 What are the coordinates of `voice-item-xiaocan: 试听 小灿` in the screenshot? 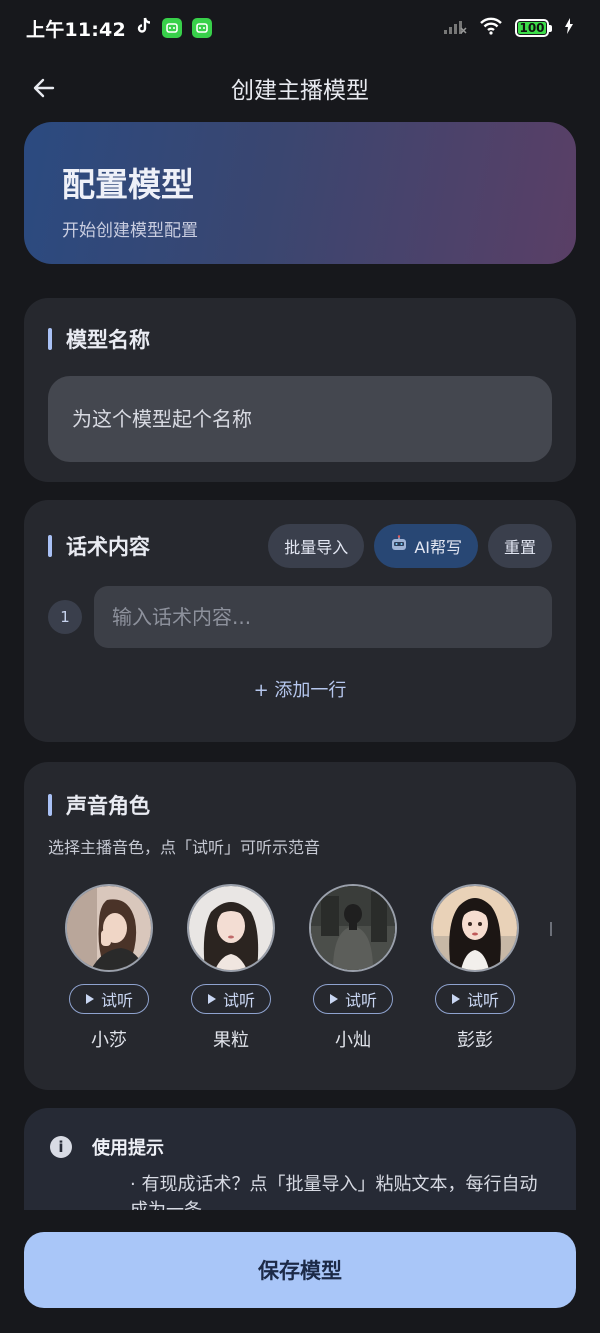 It's located at (353, 968).